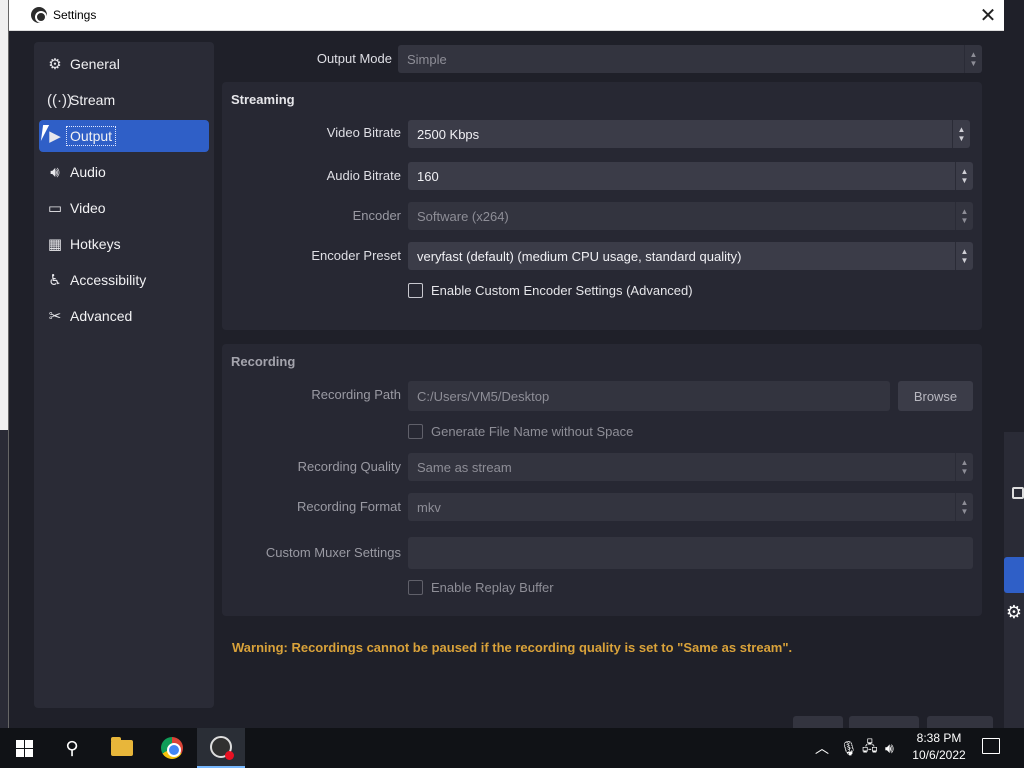  I want to click on cancel-button, so click(884, 722).